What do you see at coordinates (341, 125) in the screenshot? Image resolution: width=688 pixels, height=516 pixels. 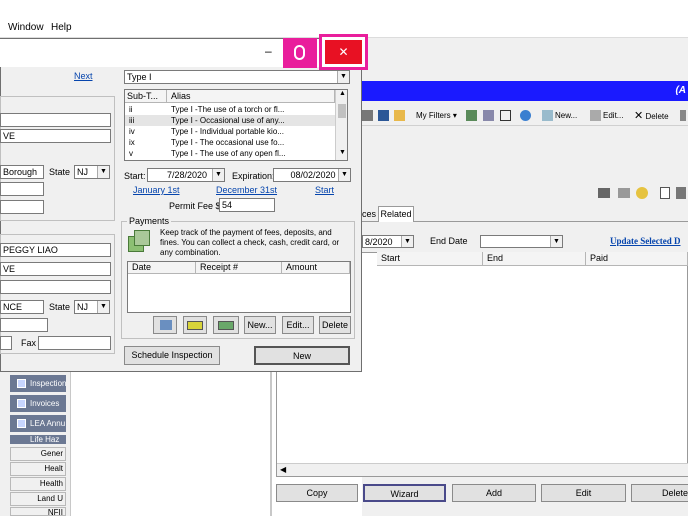 I see `list-scrollbar: ▲ ▼` at bounding box center [341, 125].